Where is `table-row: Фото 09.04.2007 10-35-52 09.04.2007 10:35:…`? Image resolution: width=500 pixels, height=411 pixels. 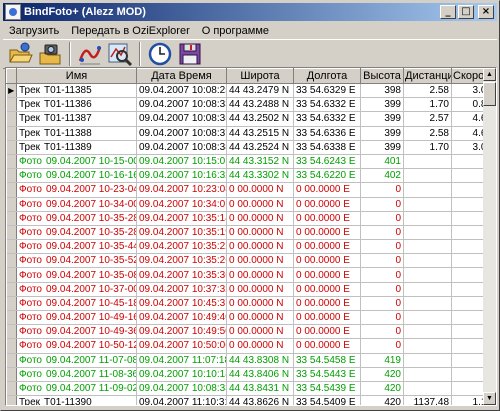 table-row: Фото 09.04.2007 10-35-52 09.04.2007 10:35:… is located at coordinates (250, 261).